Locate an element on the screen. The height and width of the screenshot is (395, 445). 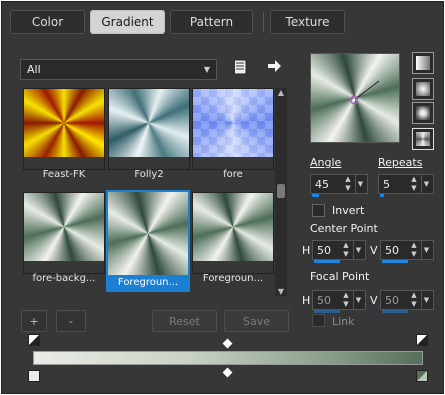
angle-value: 45 is located at coordinates (322, 184).